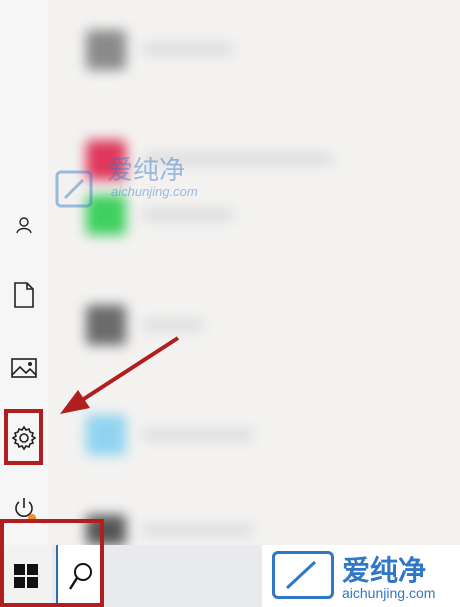  I want to click on watermark-logo-icon, so click(74, 189).